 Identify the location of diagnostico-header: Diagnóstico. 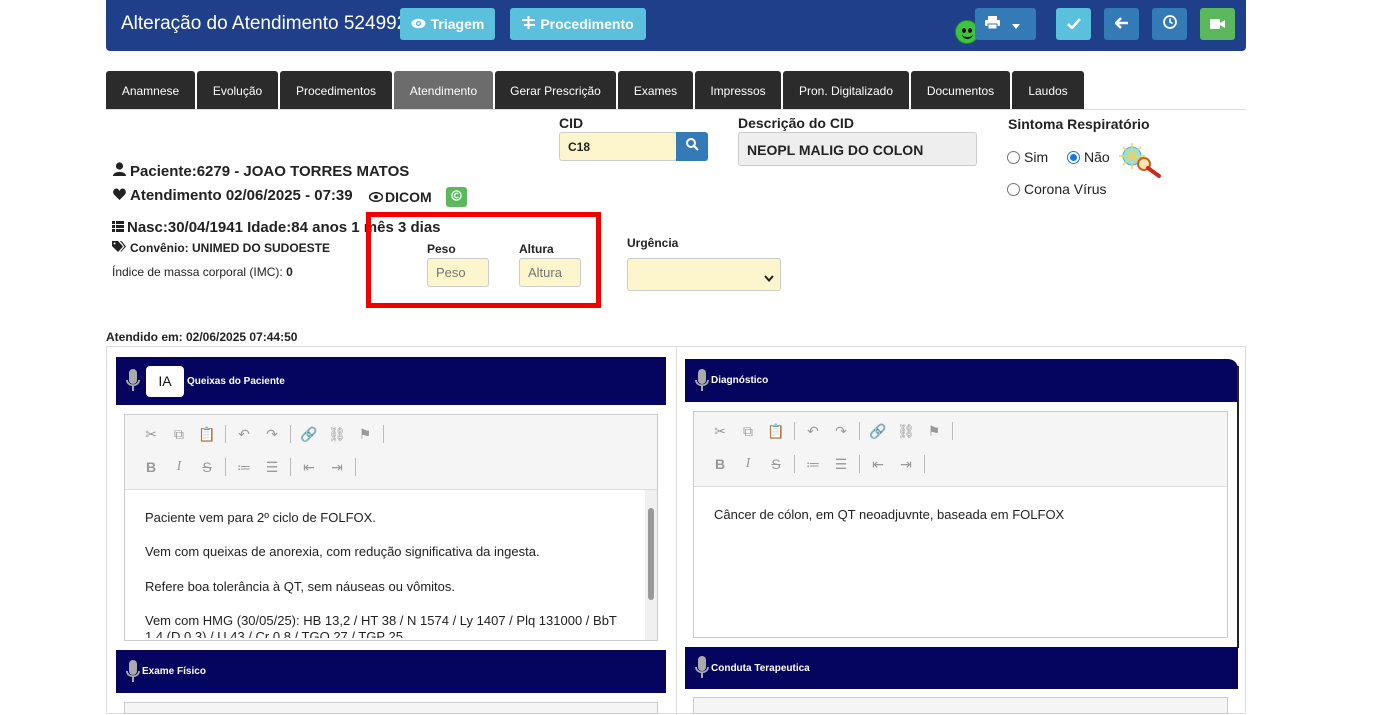
(961, 380).